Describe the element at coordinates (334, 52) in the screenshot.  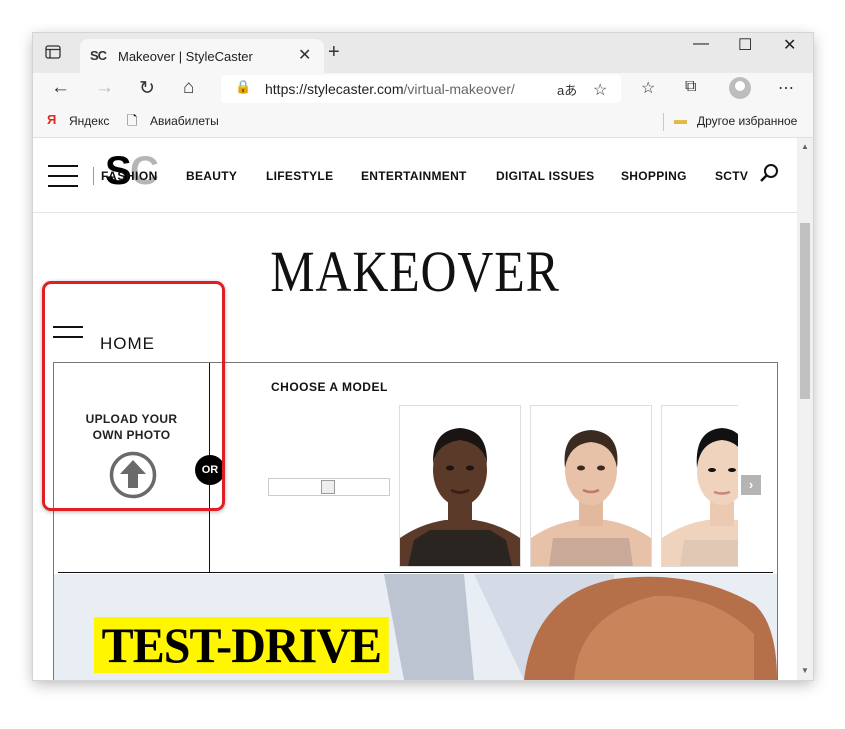
I see `new-tab-icon: +` at that location.